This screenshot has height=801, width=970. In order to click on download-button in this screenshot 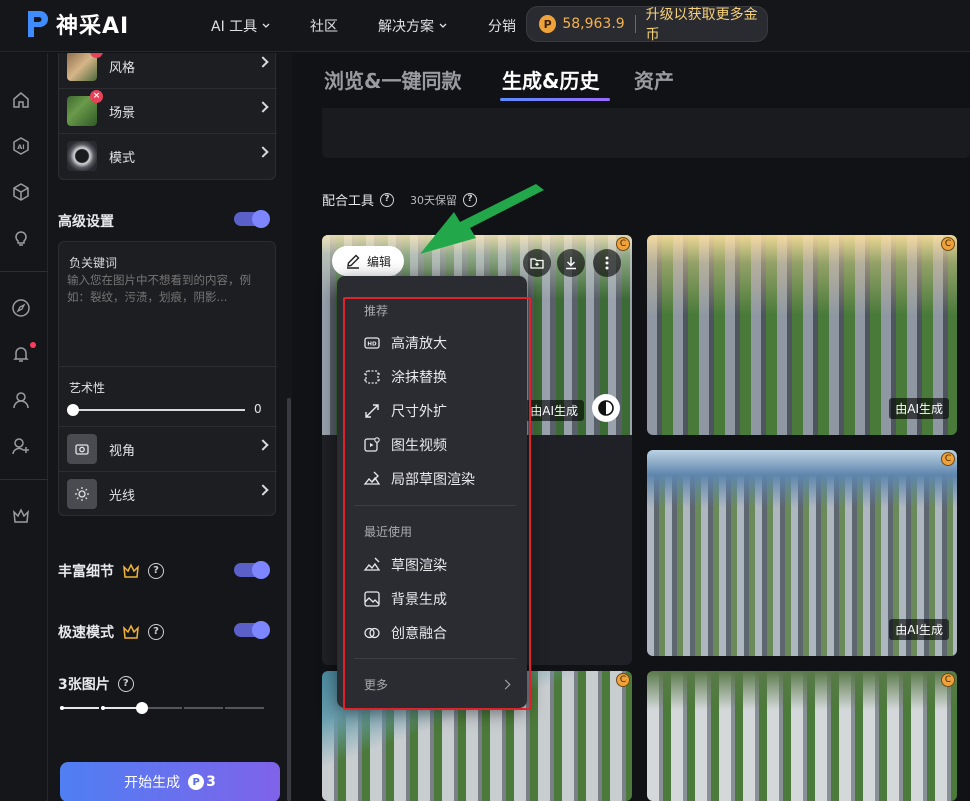, I will do `click(571, 263)`.